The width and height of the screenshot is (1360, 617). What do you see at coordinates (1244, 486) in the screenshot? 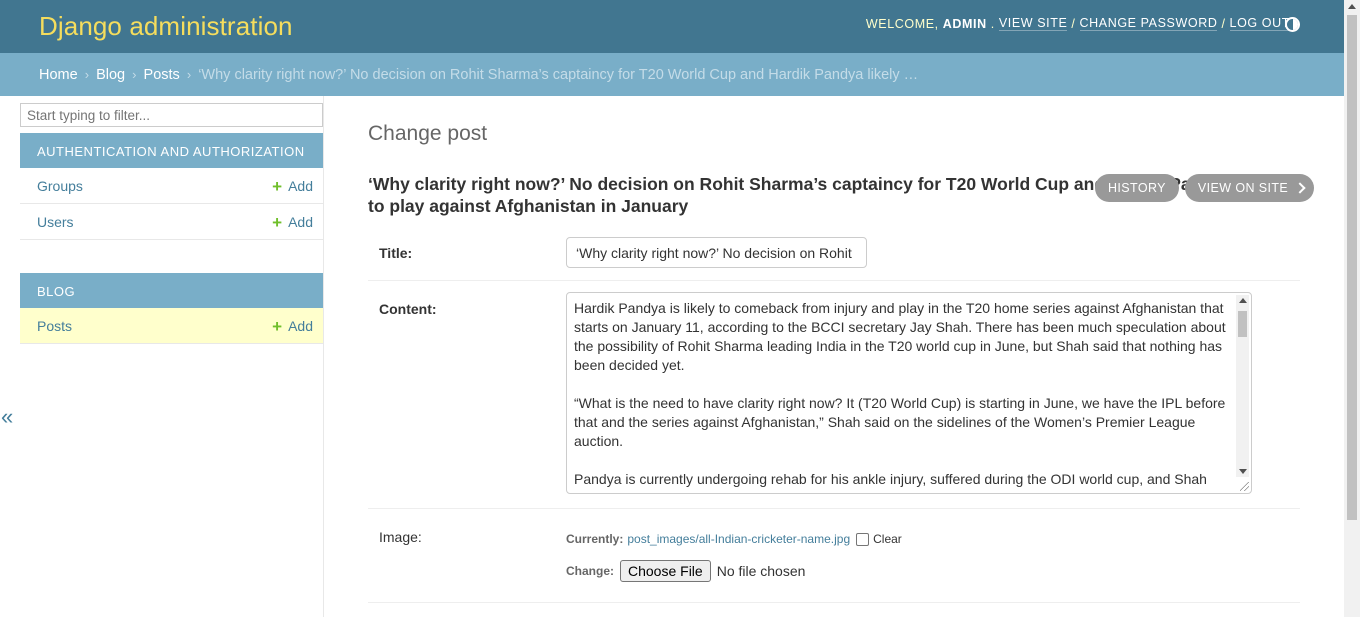
I see `resize-grip-icon` at bounding box center [1244, 486].